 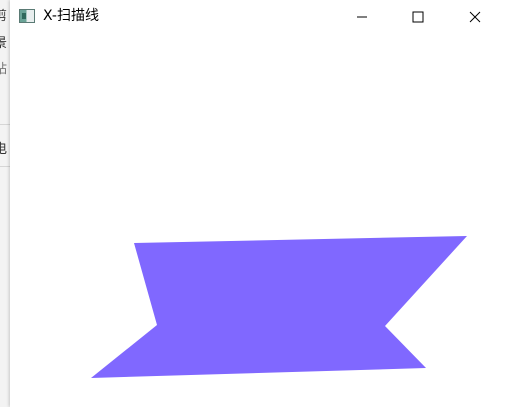 I want to click on maximize-button, so click(x=418, y=16).